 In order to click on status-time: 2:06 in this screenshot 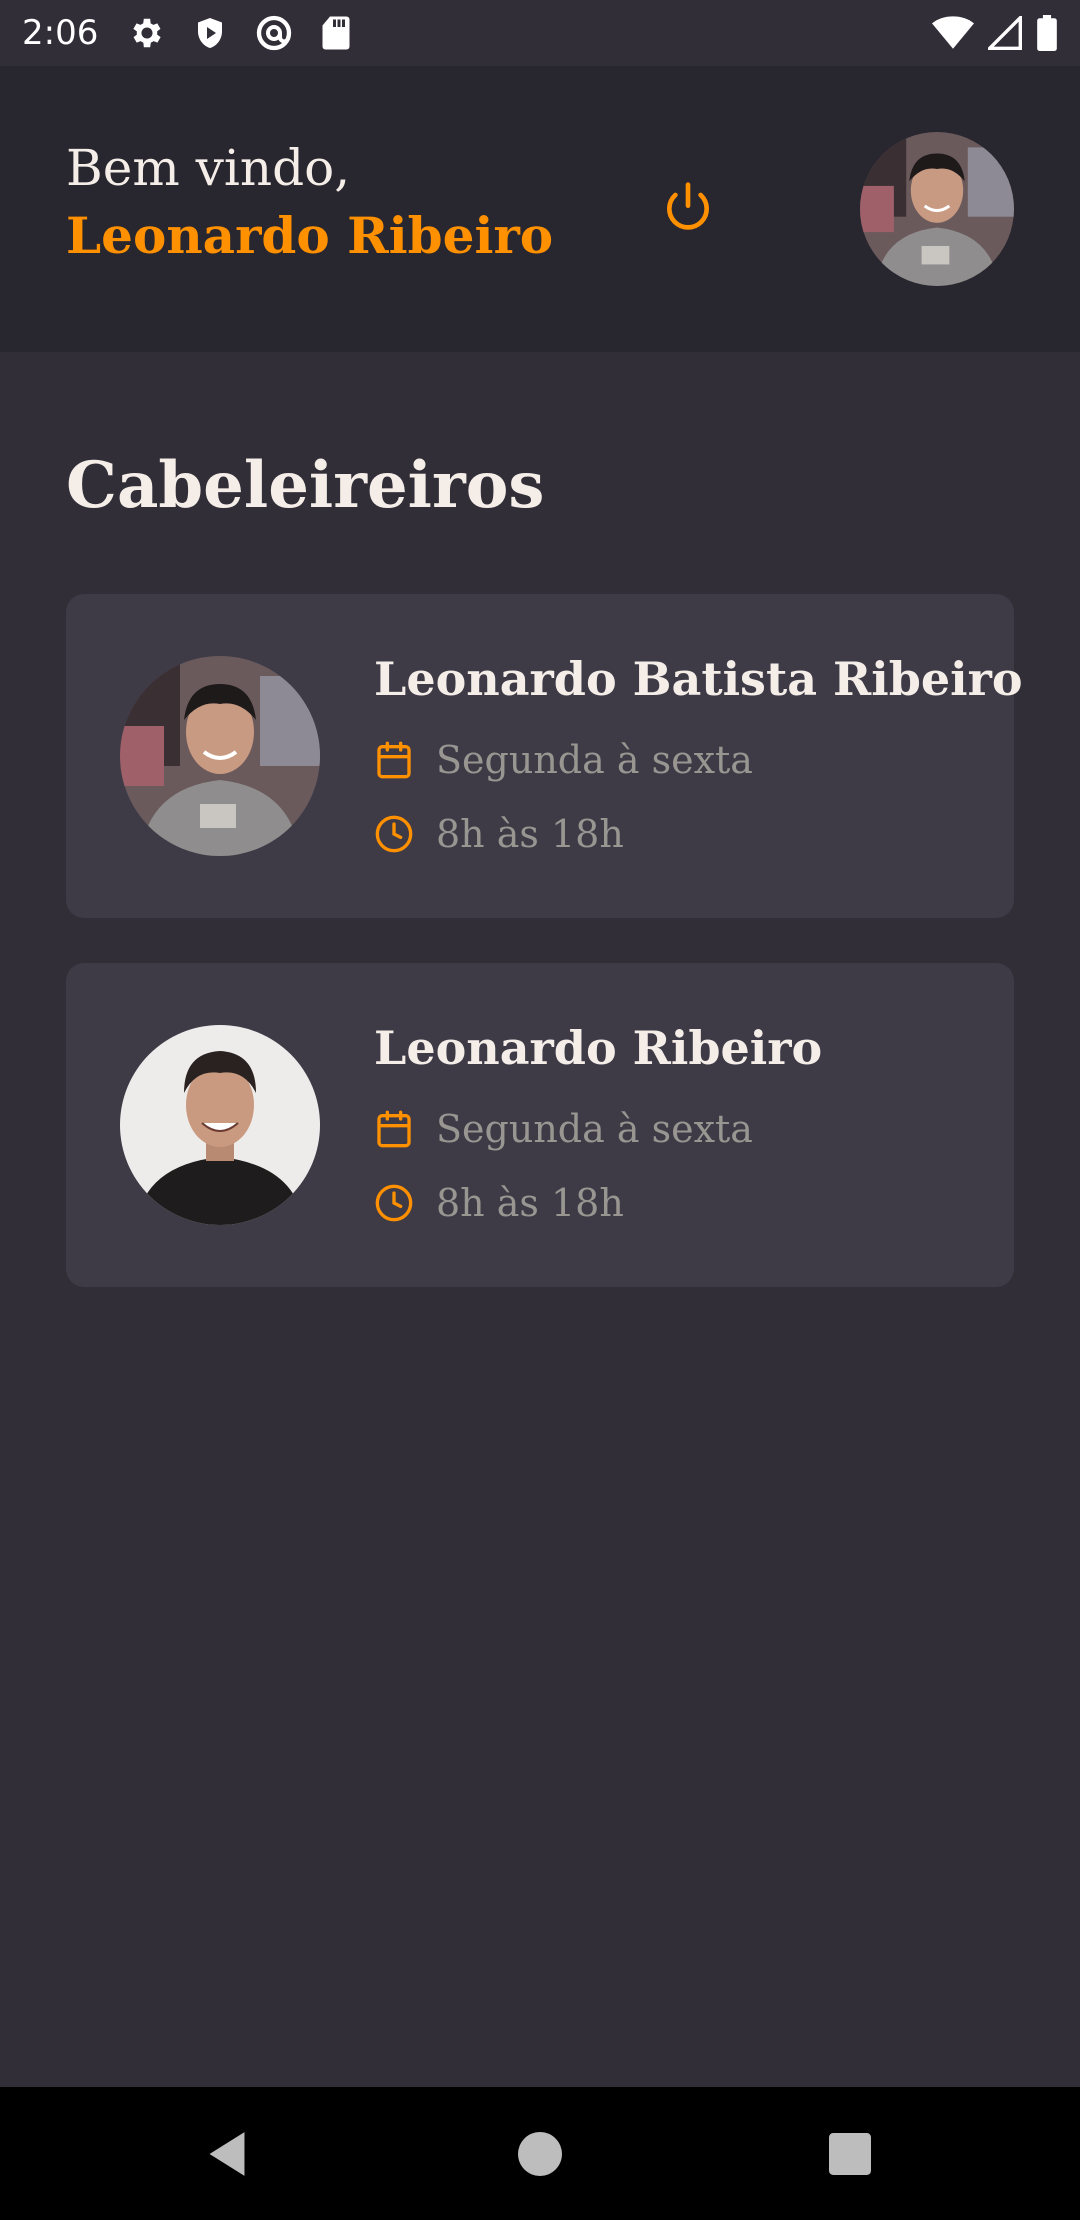, I will do `click(60, 33)`.